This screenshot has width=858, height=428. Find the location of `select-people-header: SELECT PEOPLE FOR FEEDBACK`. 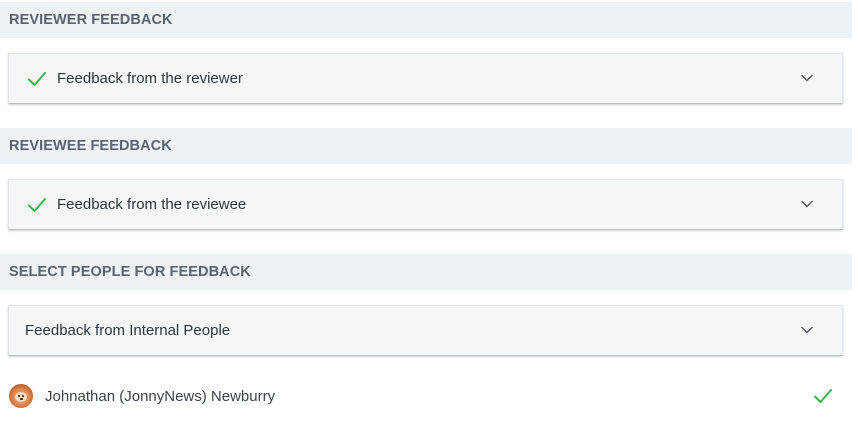

select-people-header: SELECT PEOPLE FOR FEEDBACK is located at coordinates (426, 272).